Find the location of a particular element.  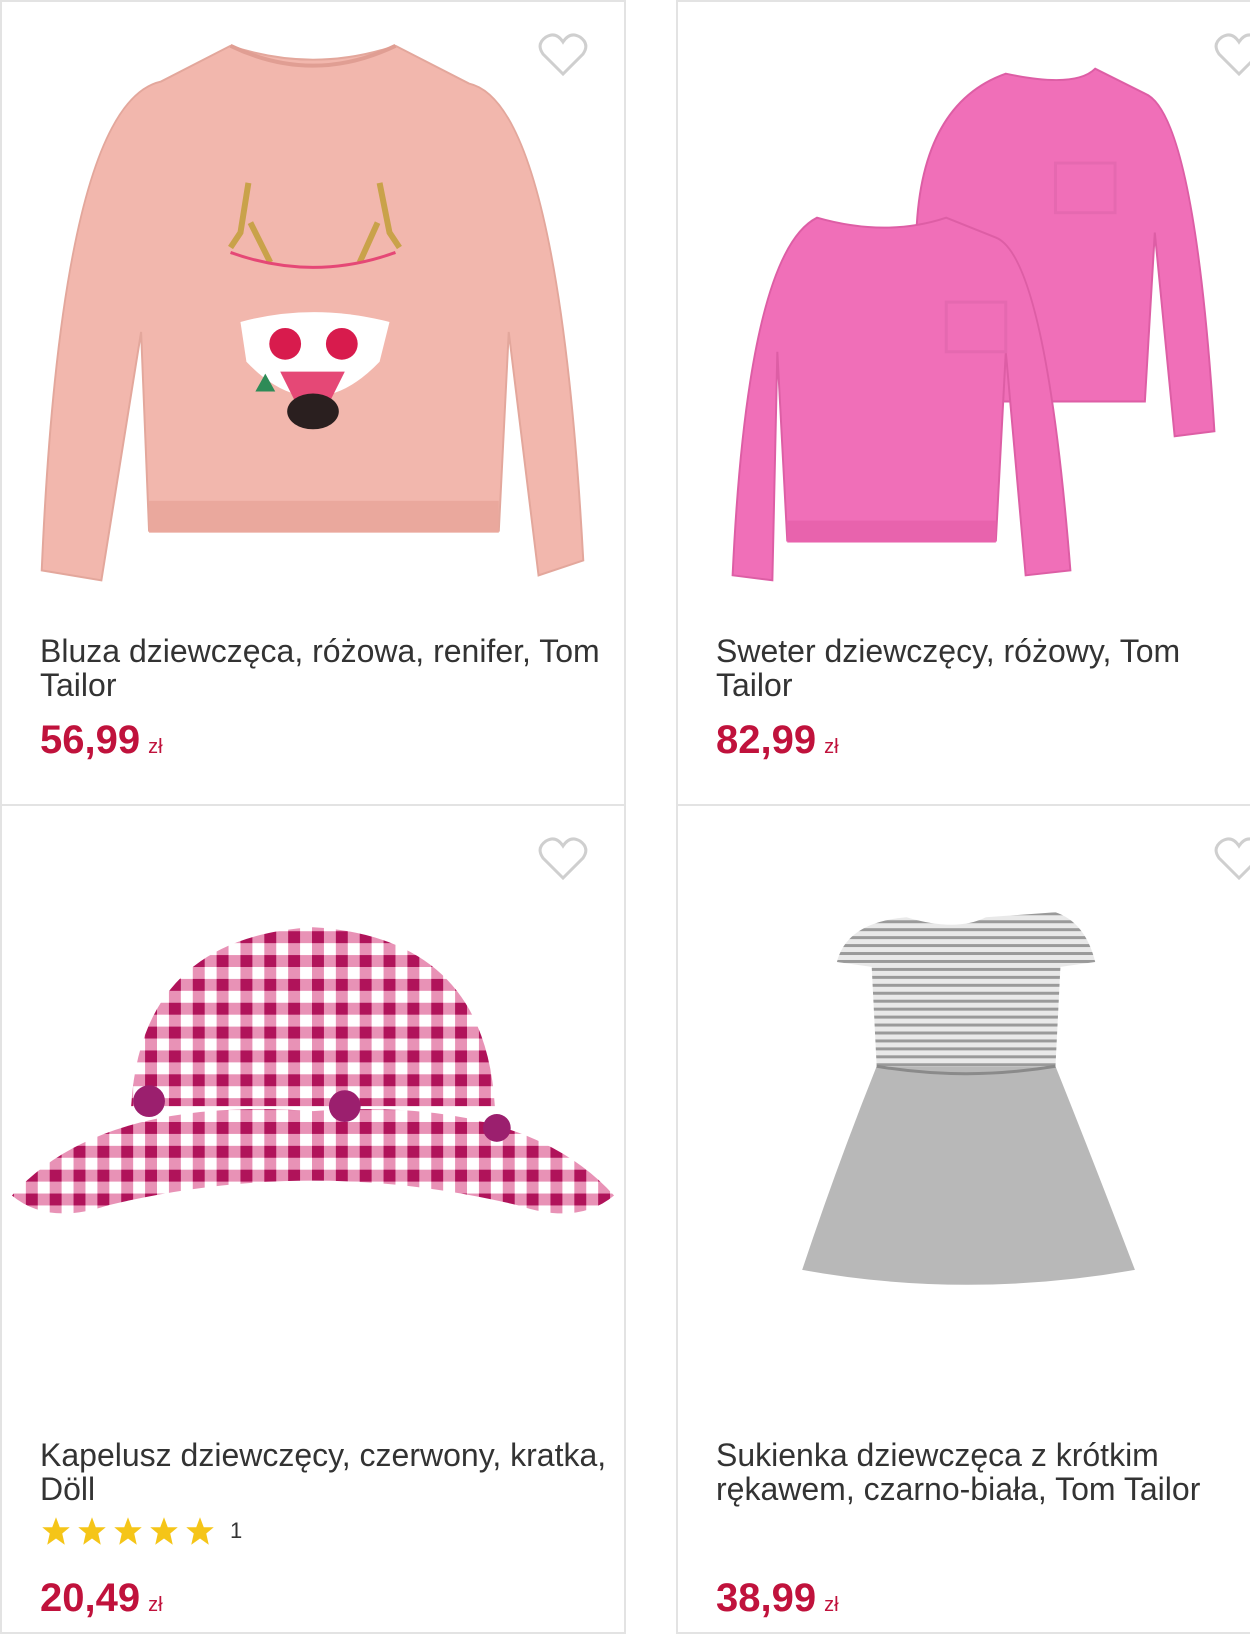

price-value: 38,99 is located at coordinates (766, 1598).